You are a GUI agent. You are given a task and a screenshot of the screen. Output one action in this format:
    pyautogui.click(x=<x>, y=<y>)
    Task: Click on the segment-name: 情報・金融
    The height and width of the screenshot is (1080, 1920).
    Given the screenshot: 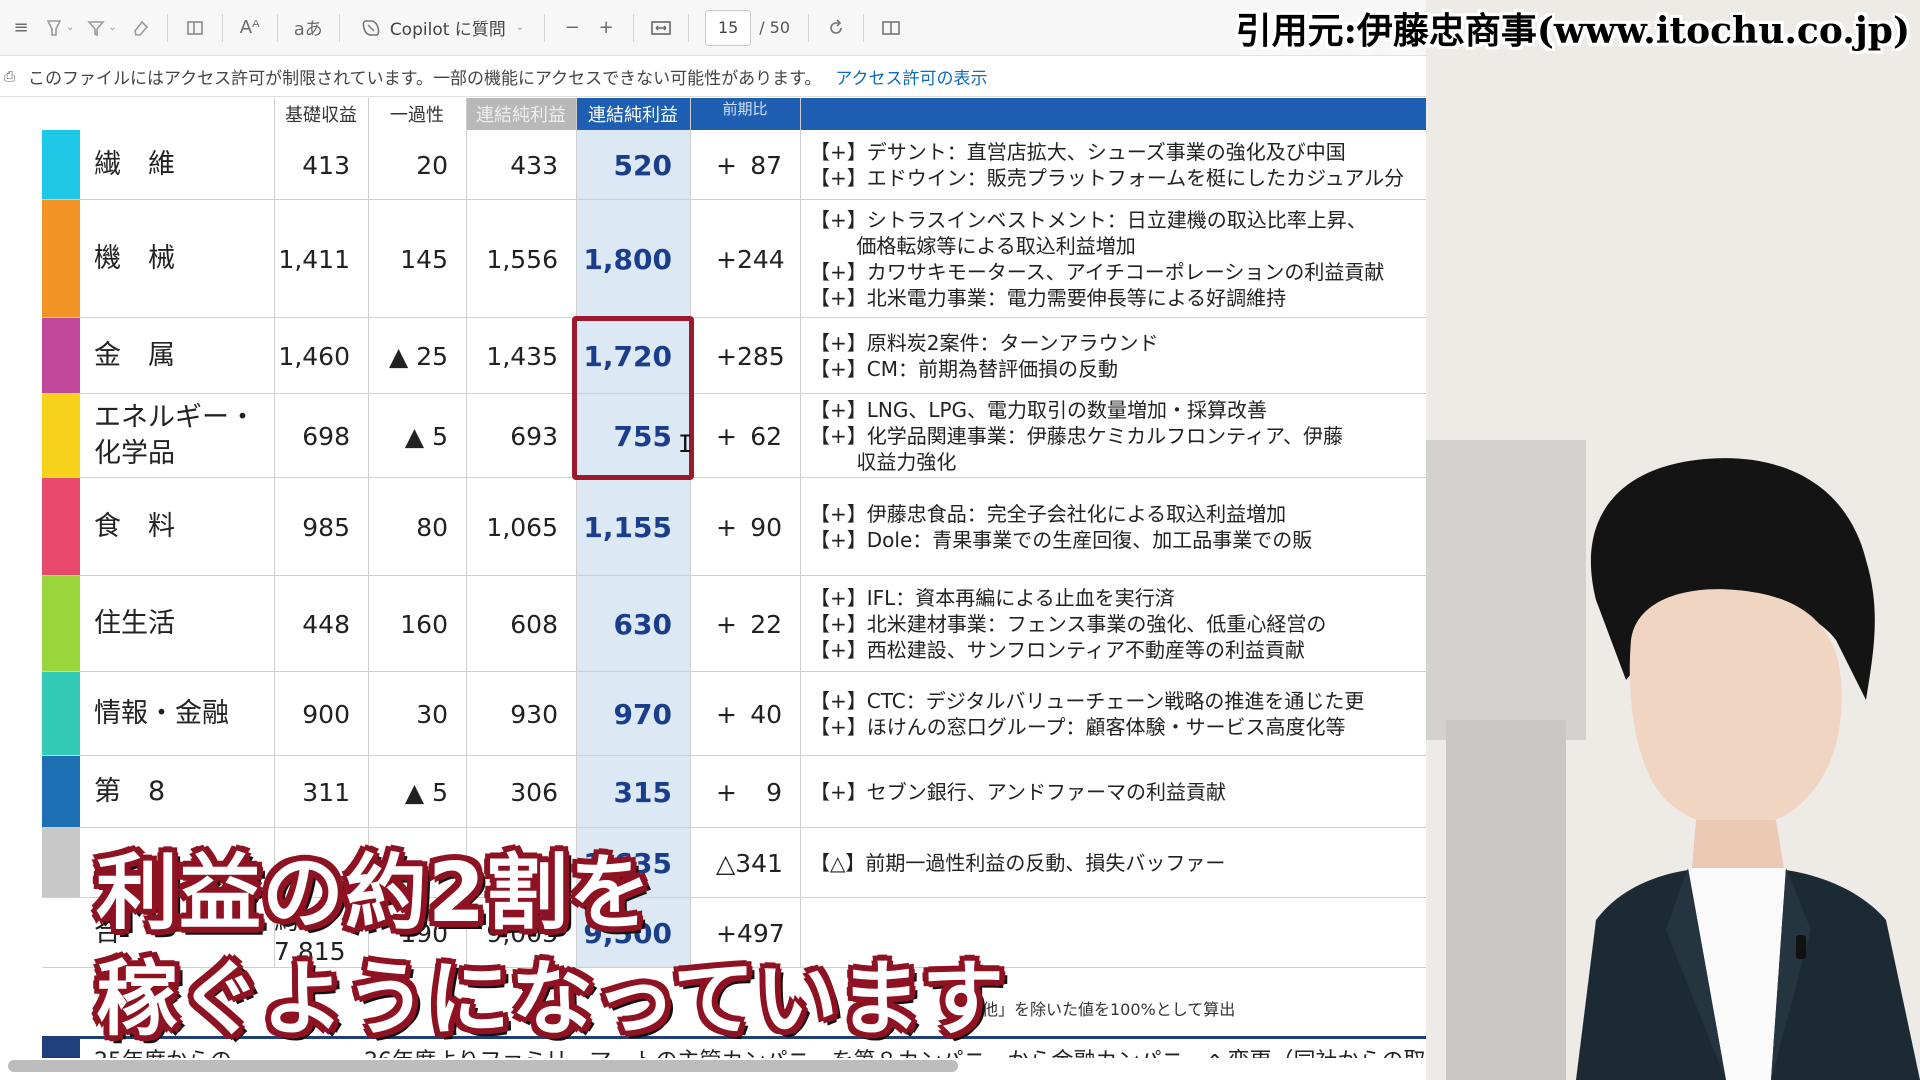 What is the action you would take?
    pyautogui.click(x=161, y=713)
    